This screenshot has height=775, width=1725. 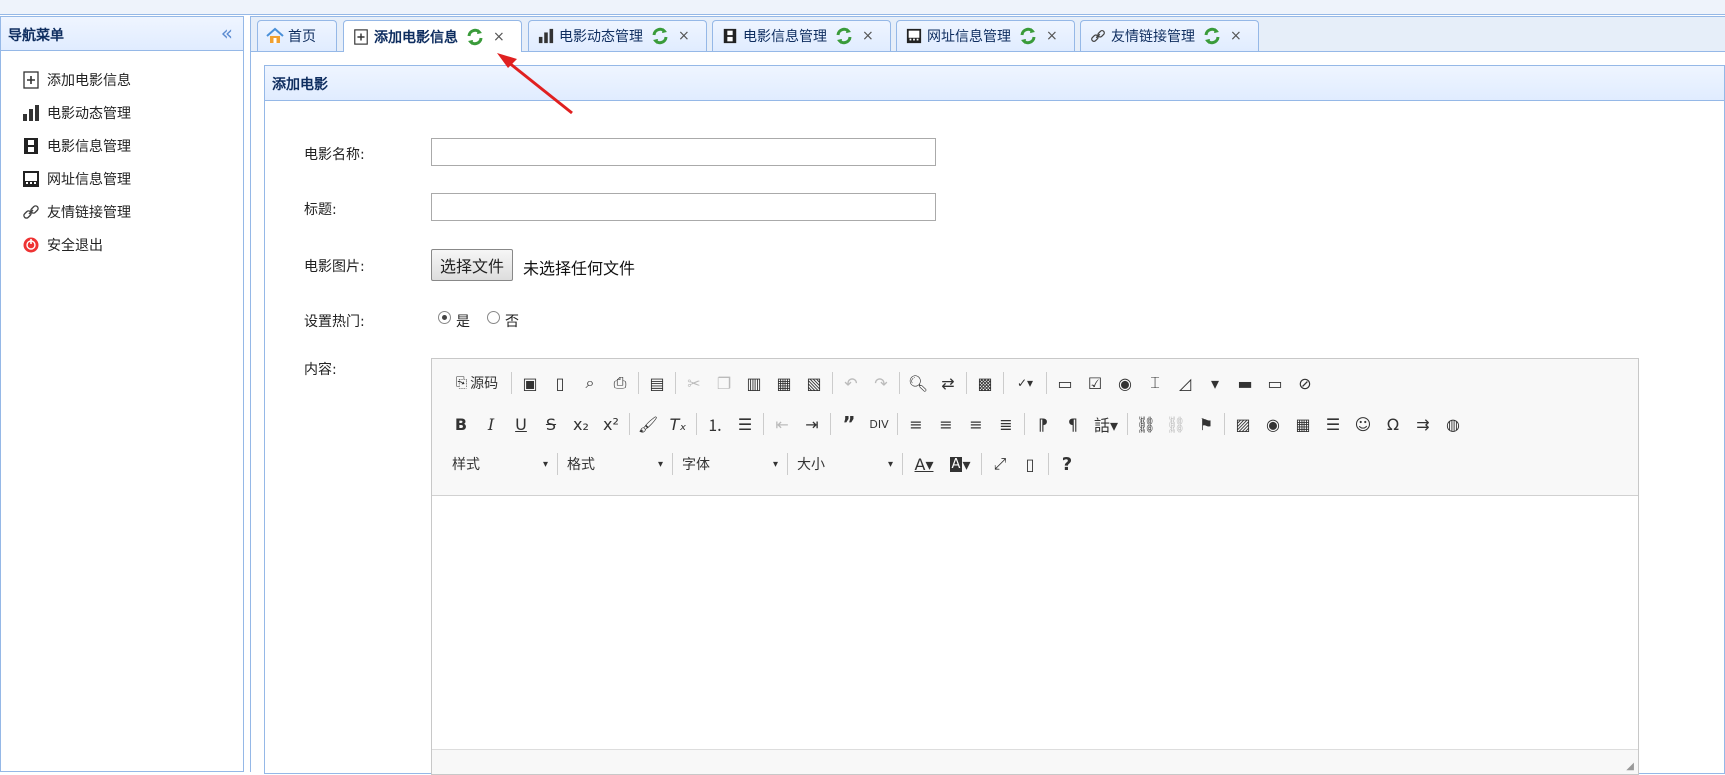 I want to click on select-icon: ▾, so click(x=1215, y=383).